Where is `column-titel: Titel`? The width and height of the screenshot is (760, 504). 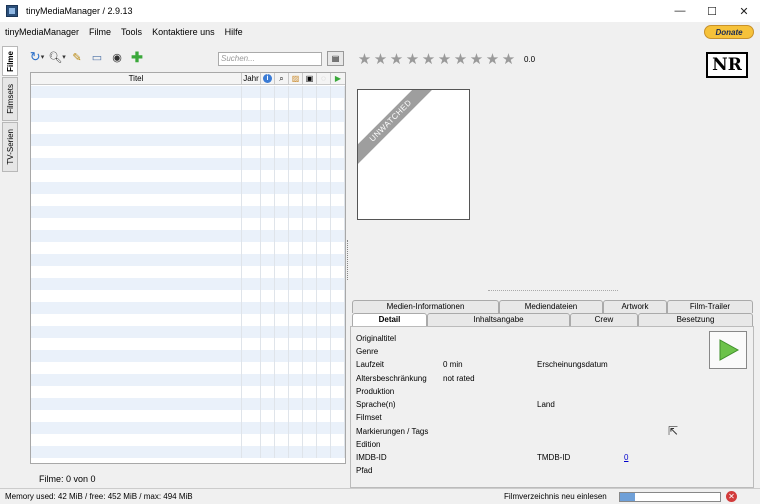
column-titel: Titel is located at coordinates (136, 78).